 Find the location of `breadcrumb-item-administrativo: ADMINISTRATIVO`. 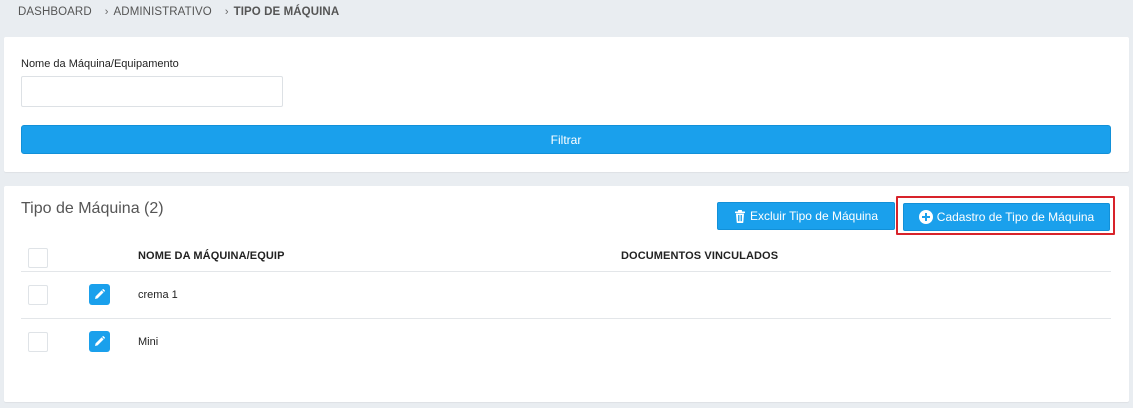

breadcrumb-item-administrativo: ADMINISTRATIVO is located at coordinates (163, 12).